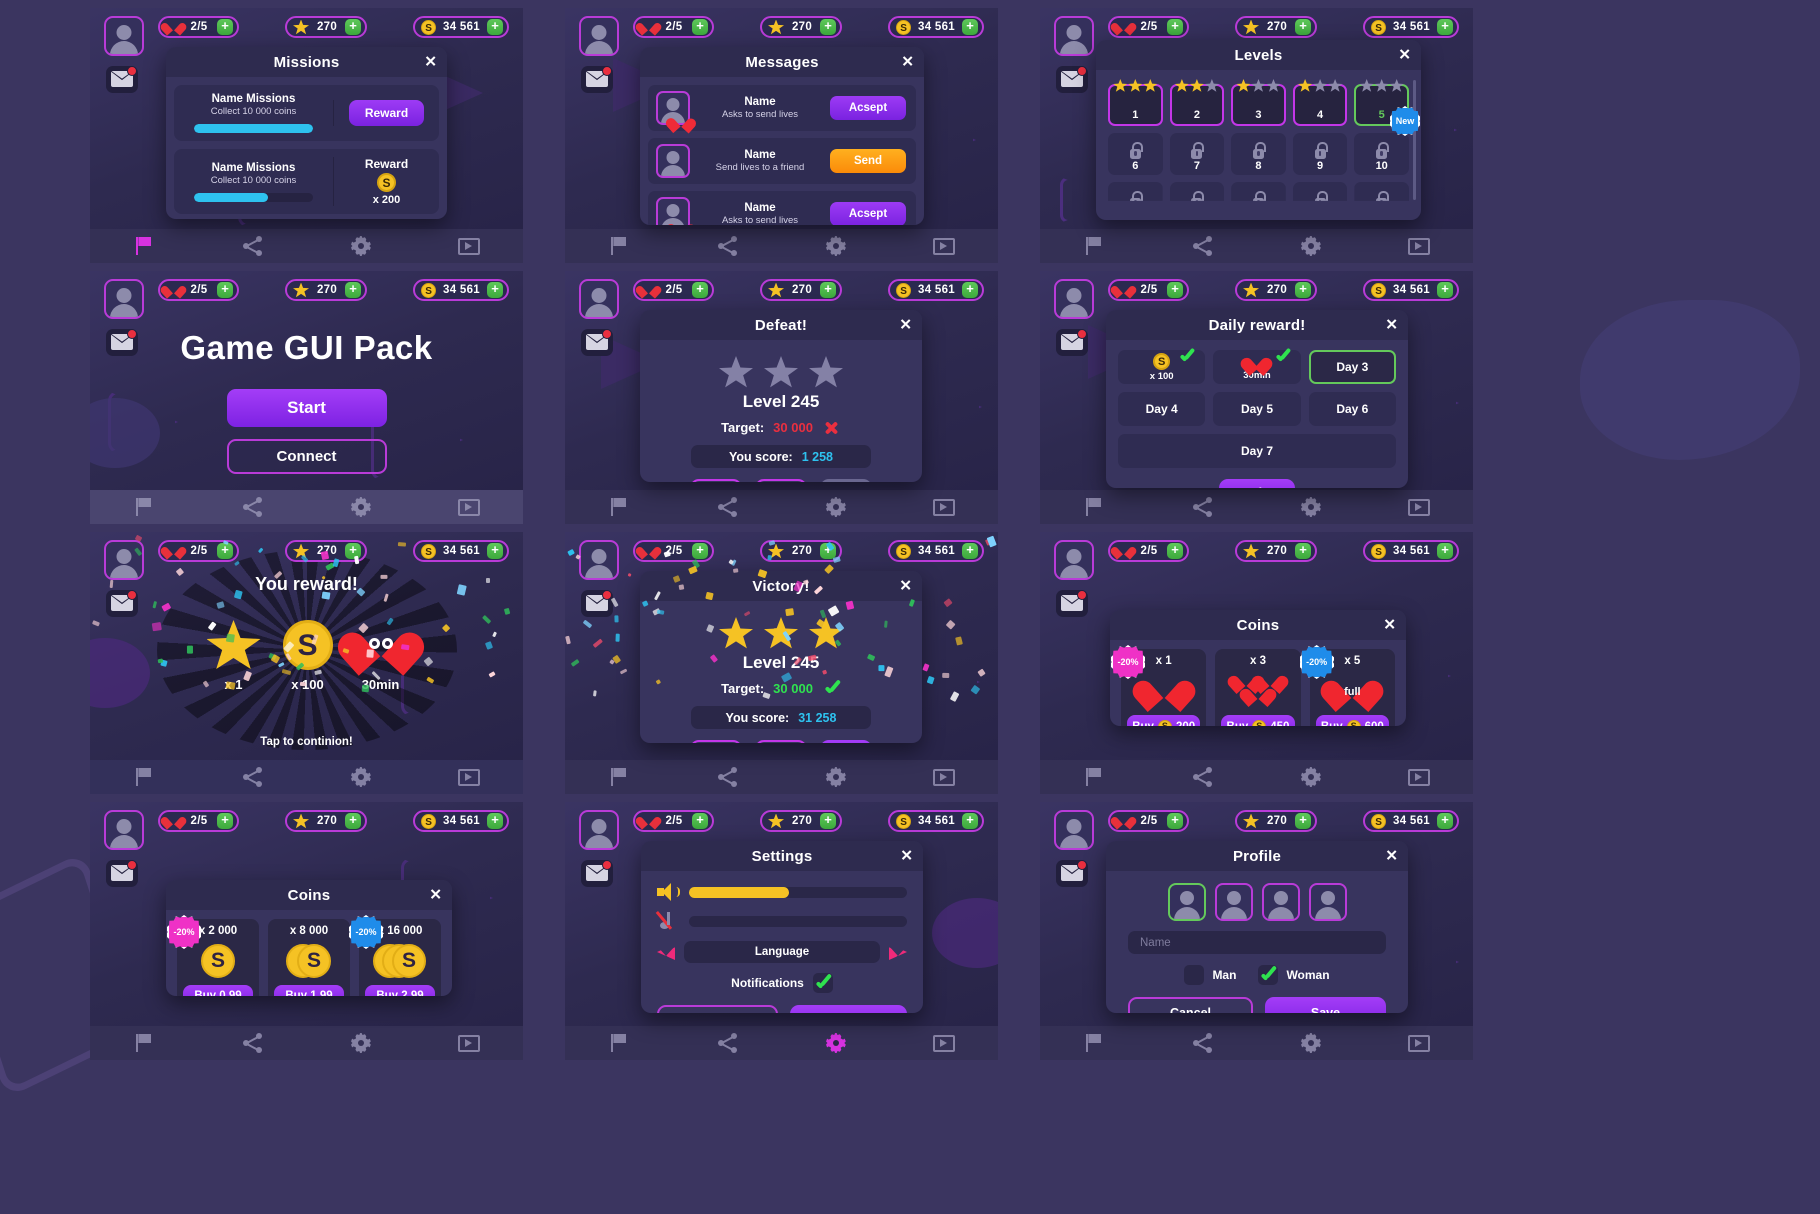 The width and height of the screenshot is (1820, 1214). What do you see at coordinates (868, 161) in the screenshot?
I see `send-button: Send` at bounding box center [868, 161].